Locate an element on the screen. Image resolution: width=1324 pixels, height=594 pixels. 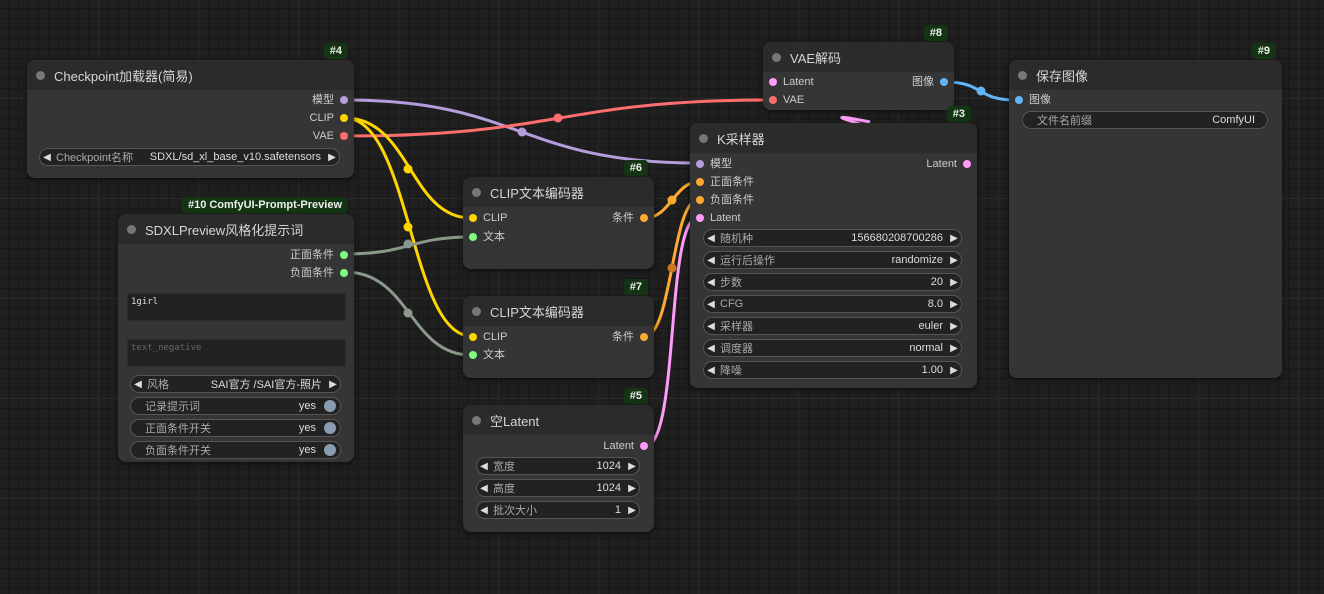
style-combo: ◀ 风格 SAI官方 /SAI官方-照片 ▶ is located at coordinates (235, 384).